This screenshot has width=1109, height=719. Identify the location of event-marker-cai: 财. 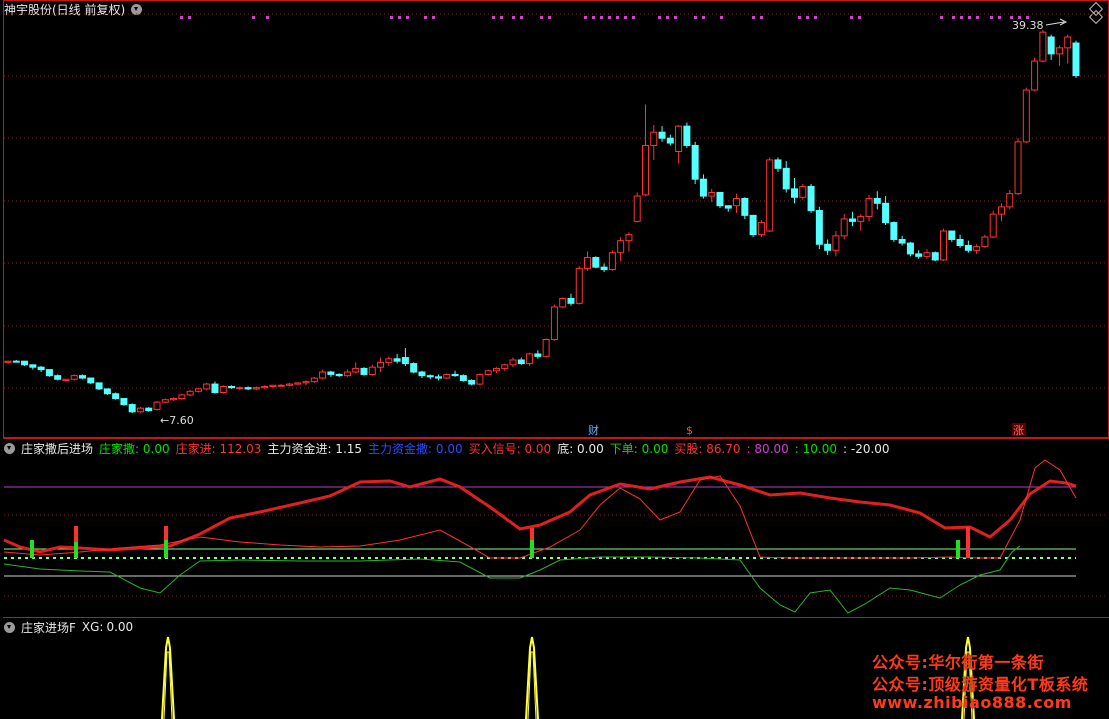
(593, 430).